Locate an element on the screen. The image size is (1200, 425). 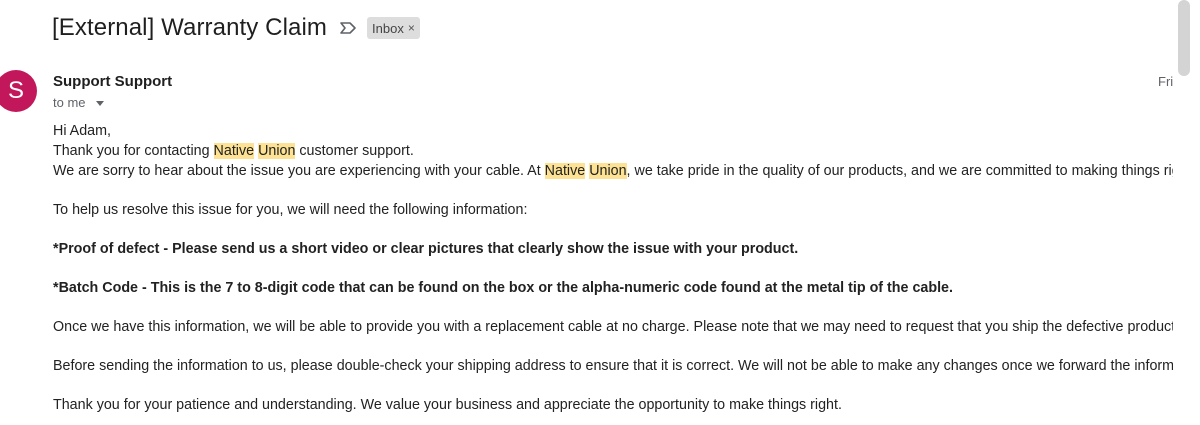
sender-name: Support Support is located at coordinates (112, 81).